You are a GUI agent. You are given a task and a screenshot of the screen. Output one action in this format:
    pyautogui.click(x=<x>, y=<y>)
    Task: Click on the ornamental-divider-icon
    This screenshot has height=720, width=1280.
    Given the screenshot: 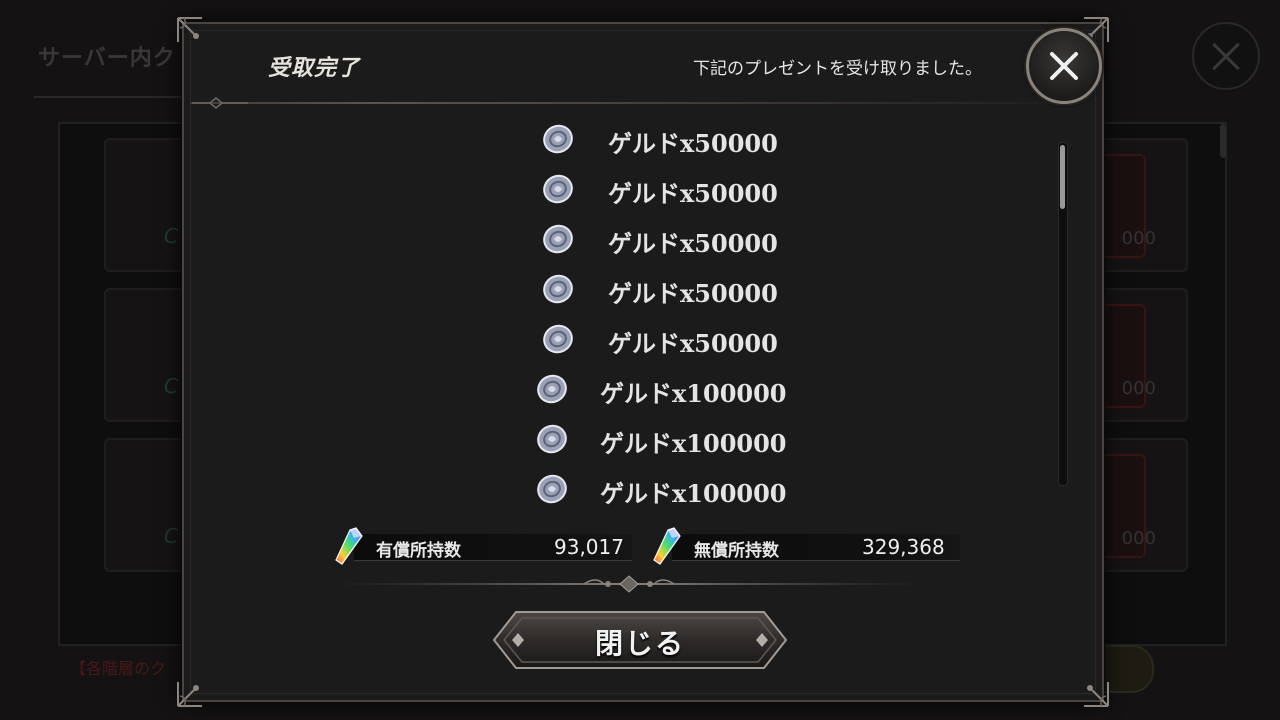 What is the action you would take?
    pyautogui.click(x=629, y=584)
    